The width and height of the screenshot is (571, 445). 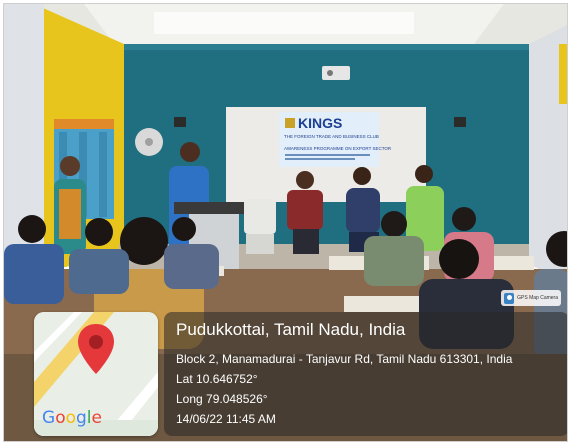 I want to click on map-thumbnail: Google, so click(x=96, y=374).